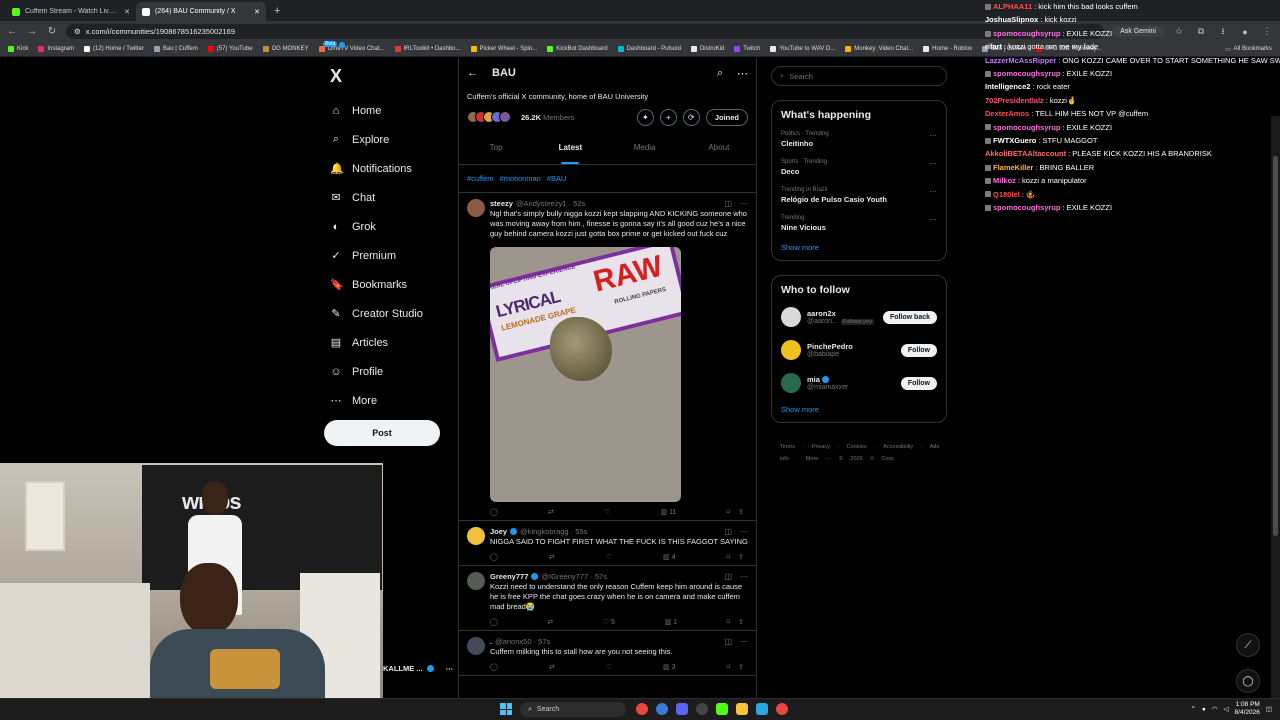 This screenshot has height=720, width=1280. I want to click on kick-app-icon, so click(722, 709).